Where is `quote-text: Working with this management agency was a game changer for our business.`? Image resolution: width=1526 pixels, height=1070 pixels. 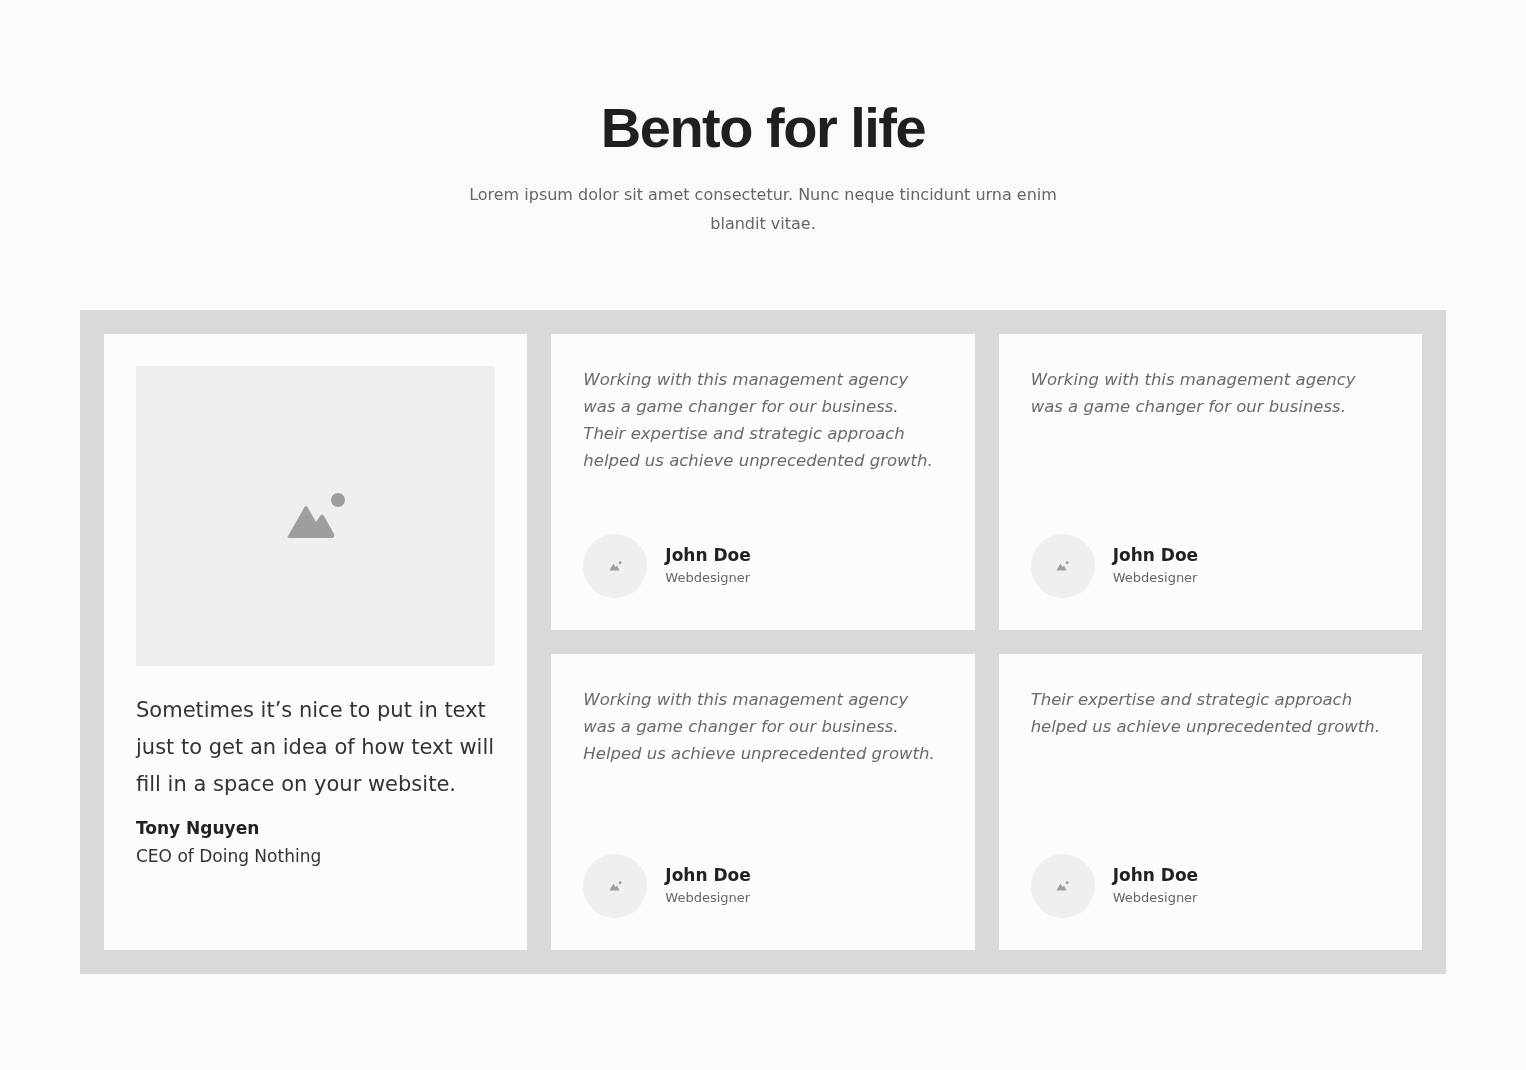 quote-text: Working with this management agency was a game changer for our business. is located at coordinates (1193, 393).